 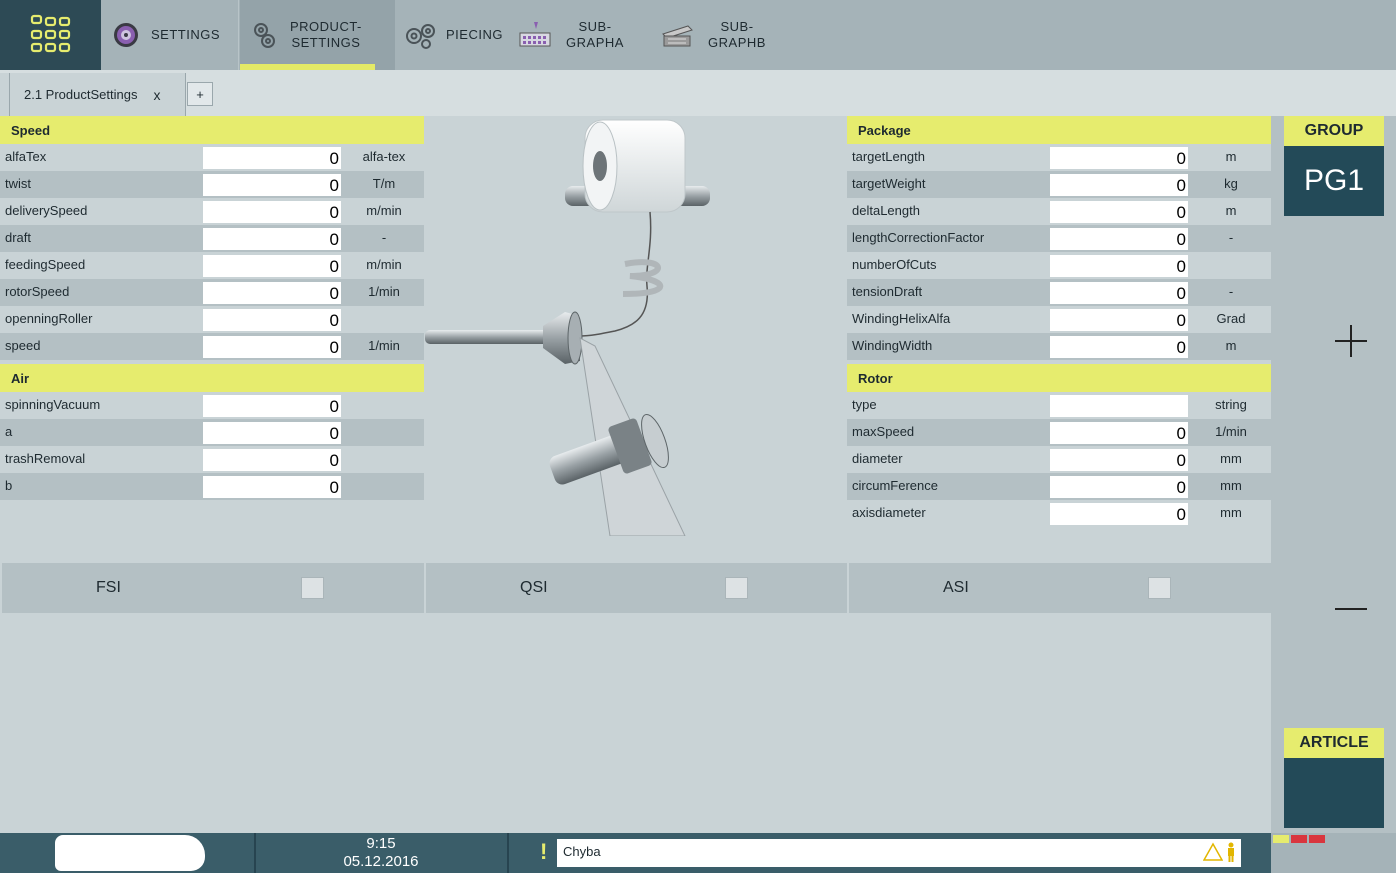 What do you see at coordinates (1351, 341) in the screenshot?
I see `increase-button` at bounding box center [1351, 341].